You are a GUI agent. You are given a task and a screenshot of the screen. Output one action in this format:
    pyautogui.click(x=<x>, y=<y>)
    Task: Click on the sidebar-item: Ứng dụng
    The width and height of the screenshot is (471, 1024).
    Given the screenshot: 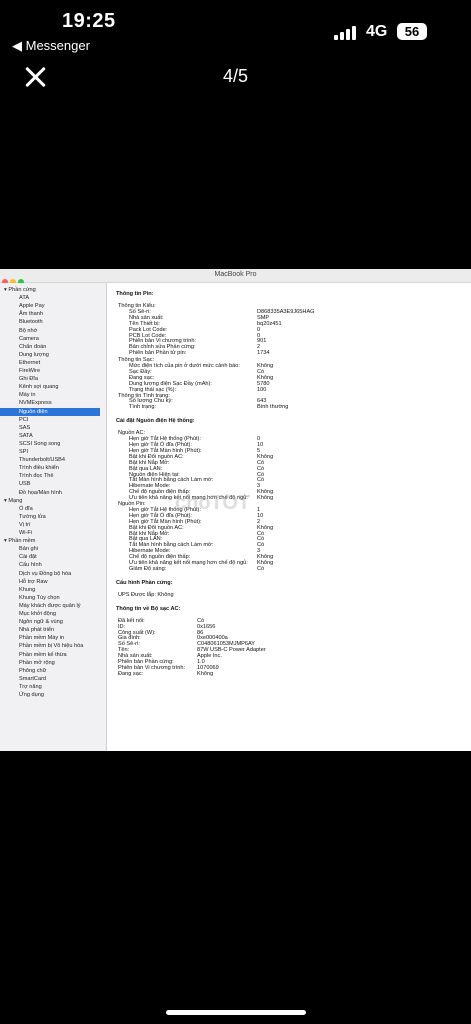 What is the action you would take?
    pyautogui.click(x=59, y=695)
    